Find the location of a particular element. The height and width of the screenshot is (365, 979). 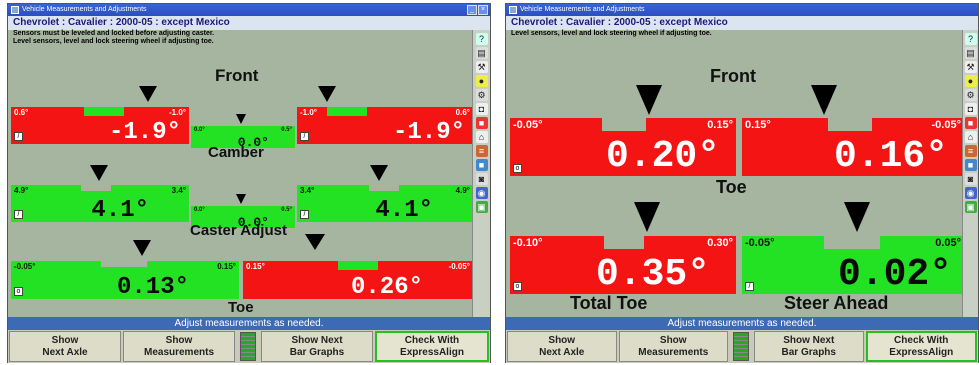

sensor-icon: o is located at coordinates (517, 168).